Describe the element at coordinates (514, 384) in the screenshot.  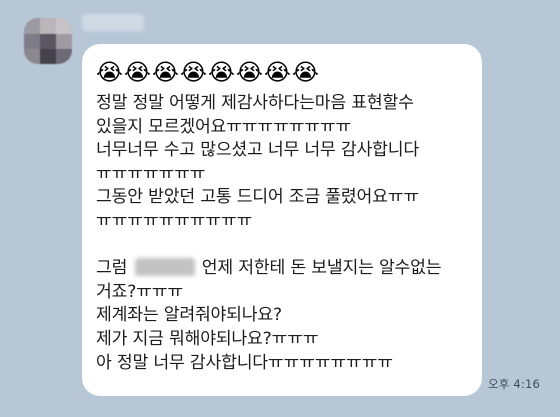
I see `message-timestamp: 오후 4:16` at that location.